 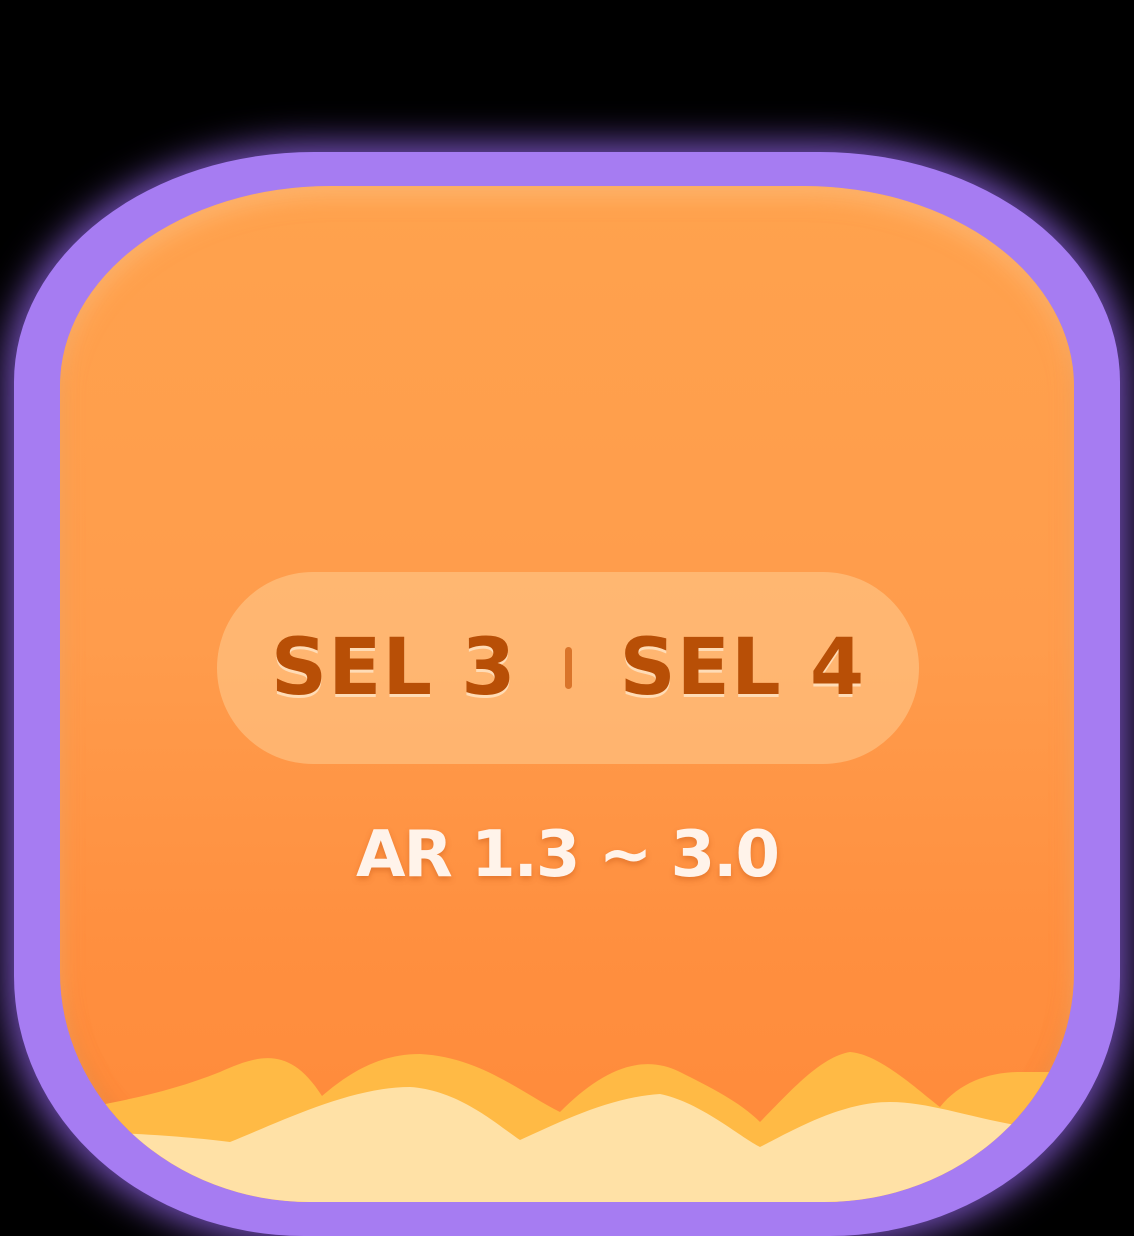 What do you see at coordinates (567, 1127) in the screenshot?
I see `wave-decoration` at bounding box center [567, 1127].